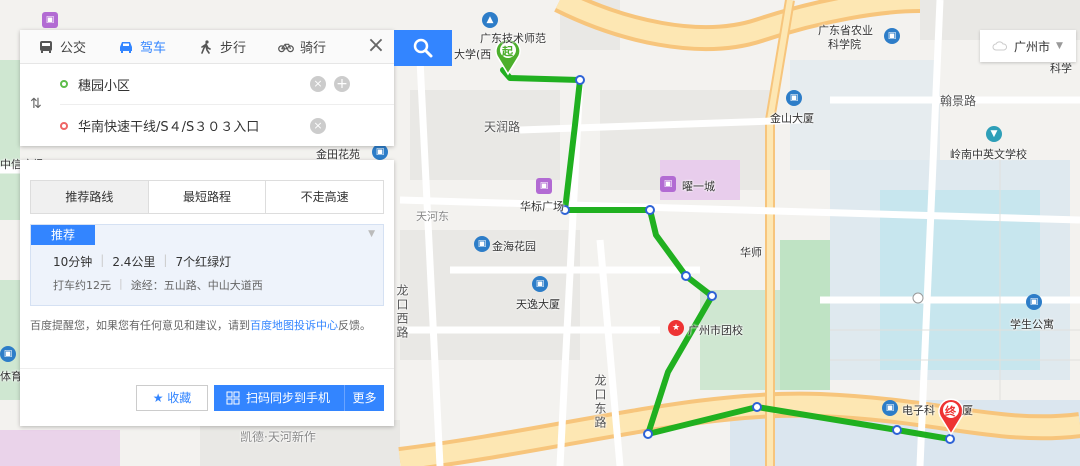 The width and height of the screenshot is (1080, 466). I want to click on qr-code-icon, so click(233, 398).